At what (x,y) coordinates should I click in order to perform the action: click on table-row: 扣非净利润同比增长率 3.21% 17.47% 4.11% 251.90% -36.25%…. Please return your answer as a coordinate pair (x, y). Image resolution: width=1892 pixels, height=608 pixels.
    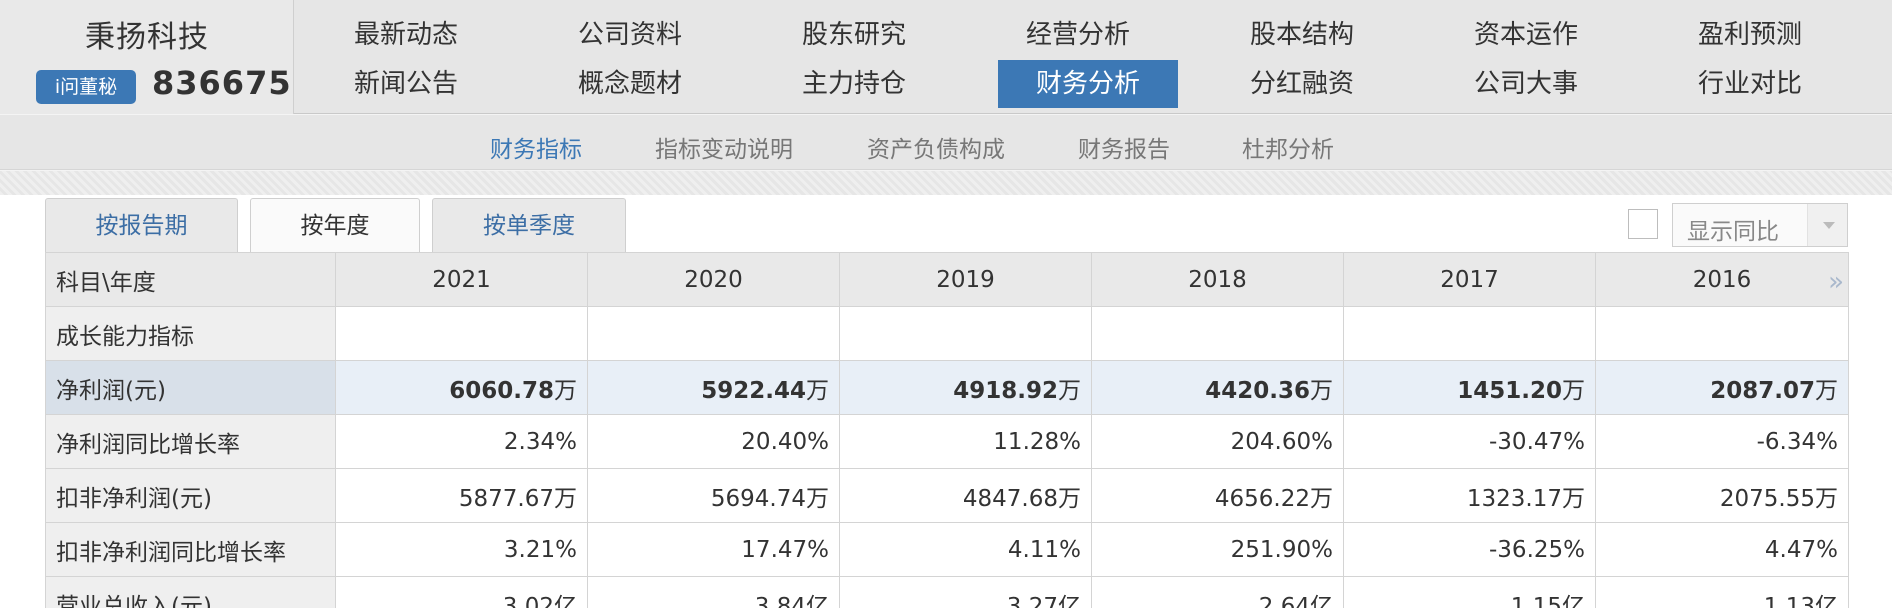
    Looking at the image, I should click on (947, 549).